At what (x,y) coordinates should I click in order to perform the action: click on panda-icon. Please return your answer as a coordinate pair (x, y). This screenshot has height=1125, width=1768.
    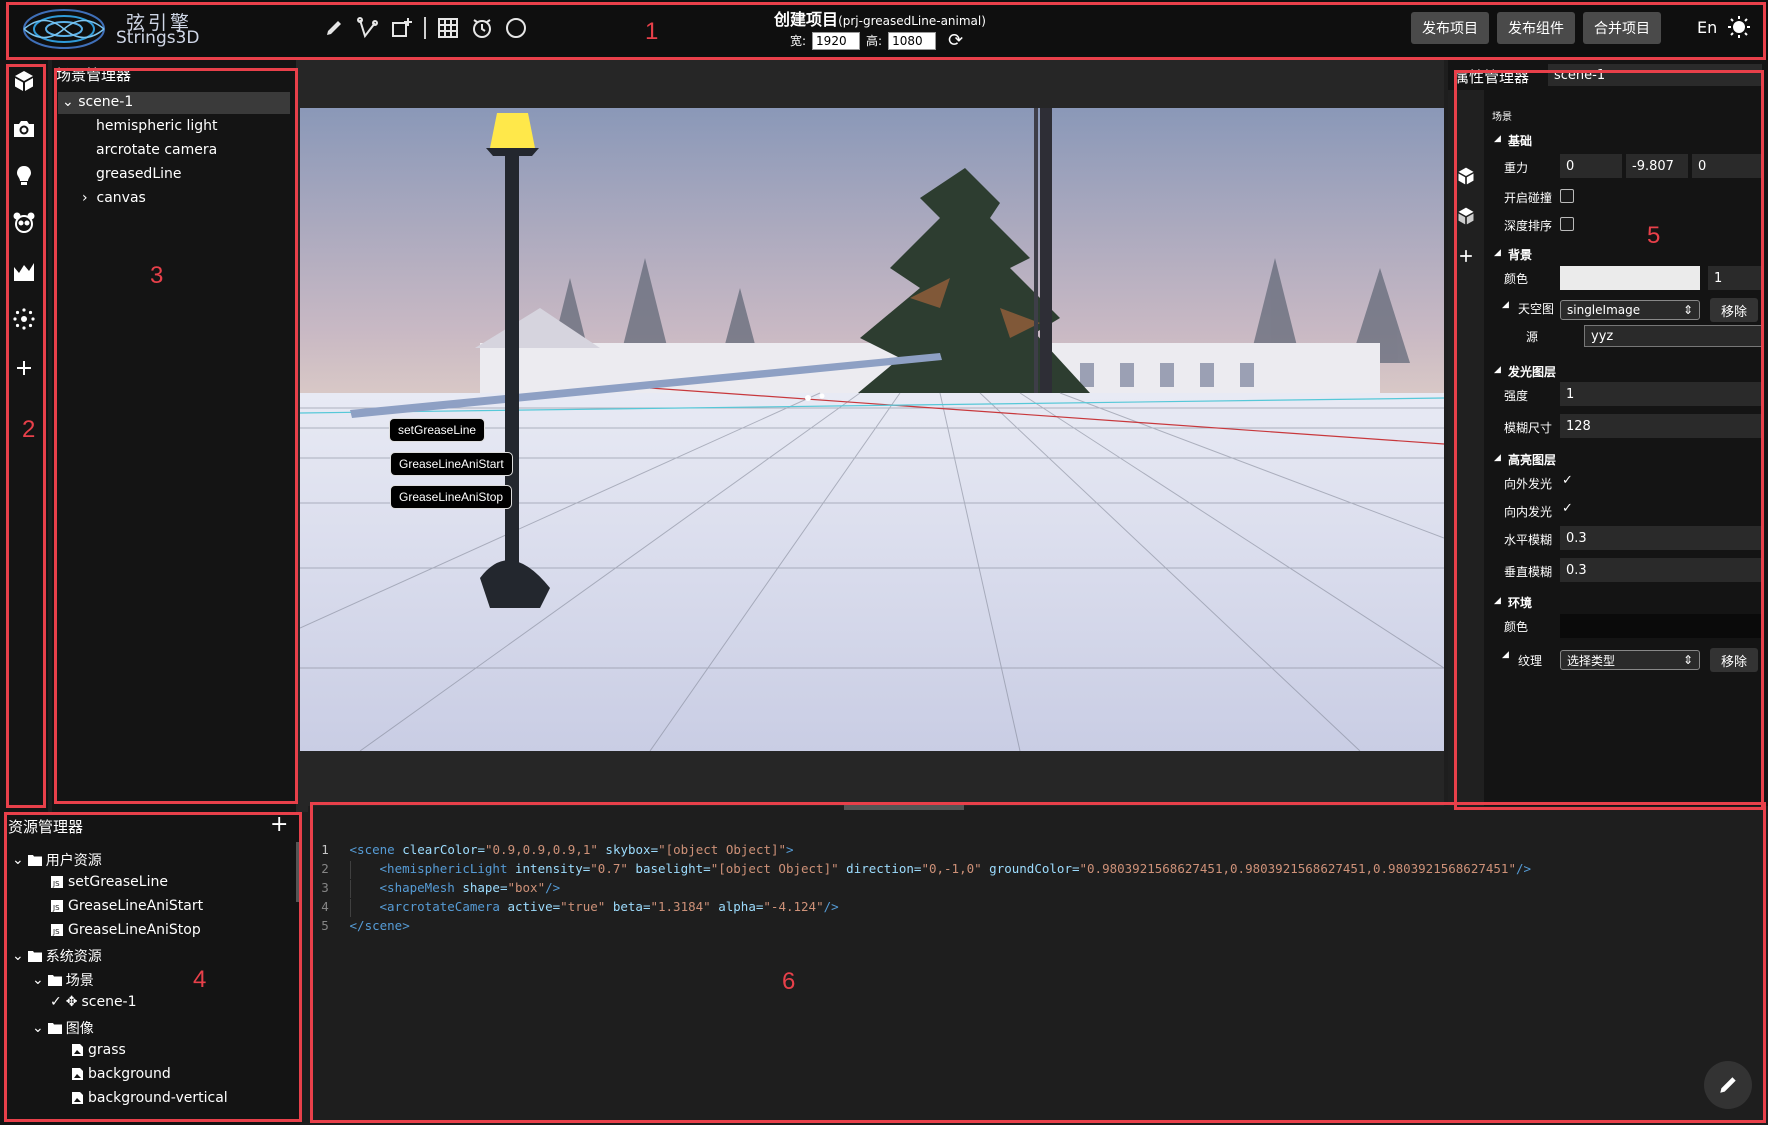
    Looking at the image, I should click on (24, 223).